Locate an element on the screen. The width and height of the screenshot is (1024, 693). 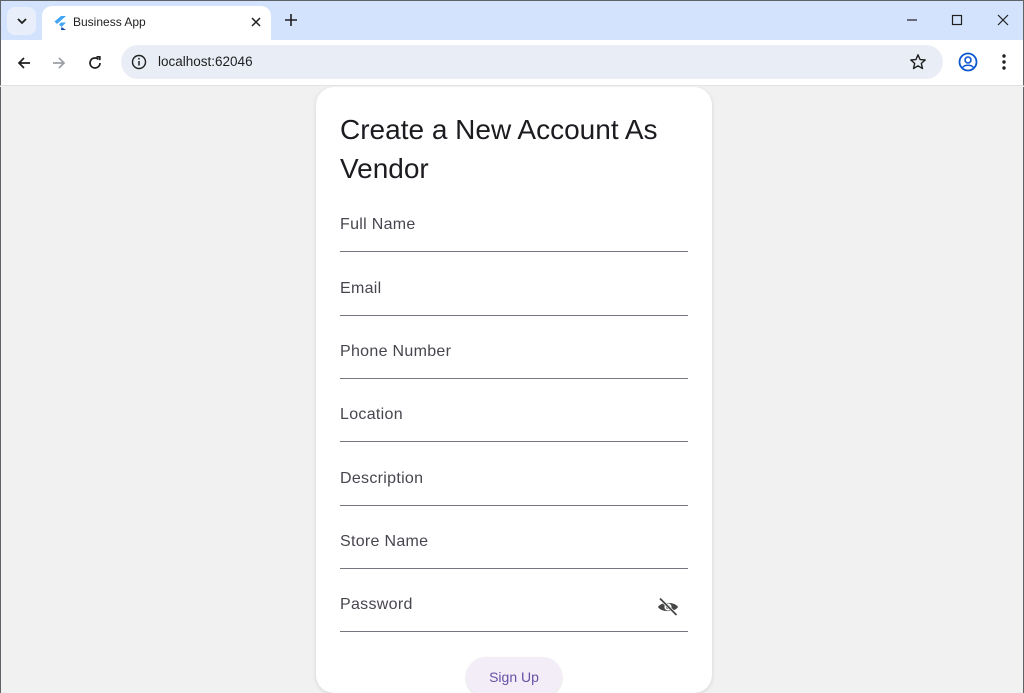
info-icon is located at coordinates (139, 62).